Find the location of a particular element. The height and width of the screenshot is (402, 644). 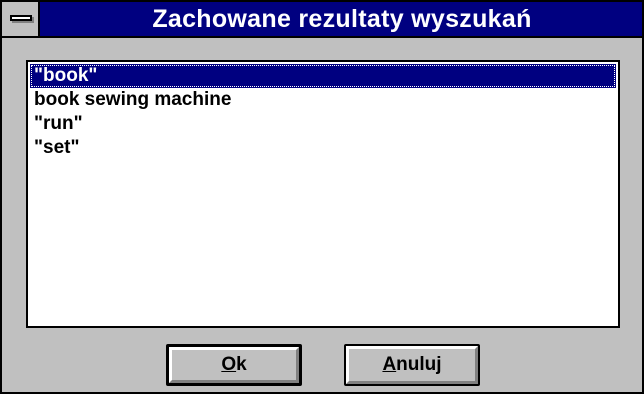

window-title: Zachowane rezultaty wyszukań is located at coordinates (342, 19).